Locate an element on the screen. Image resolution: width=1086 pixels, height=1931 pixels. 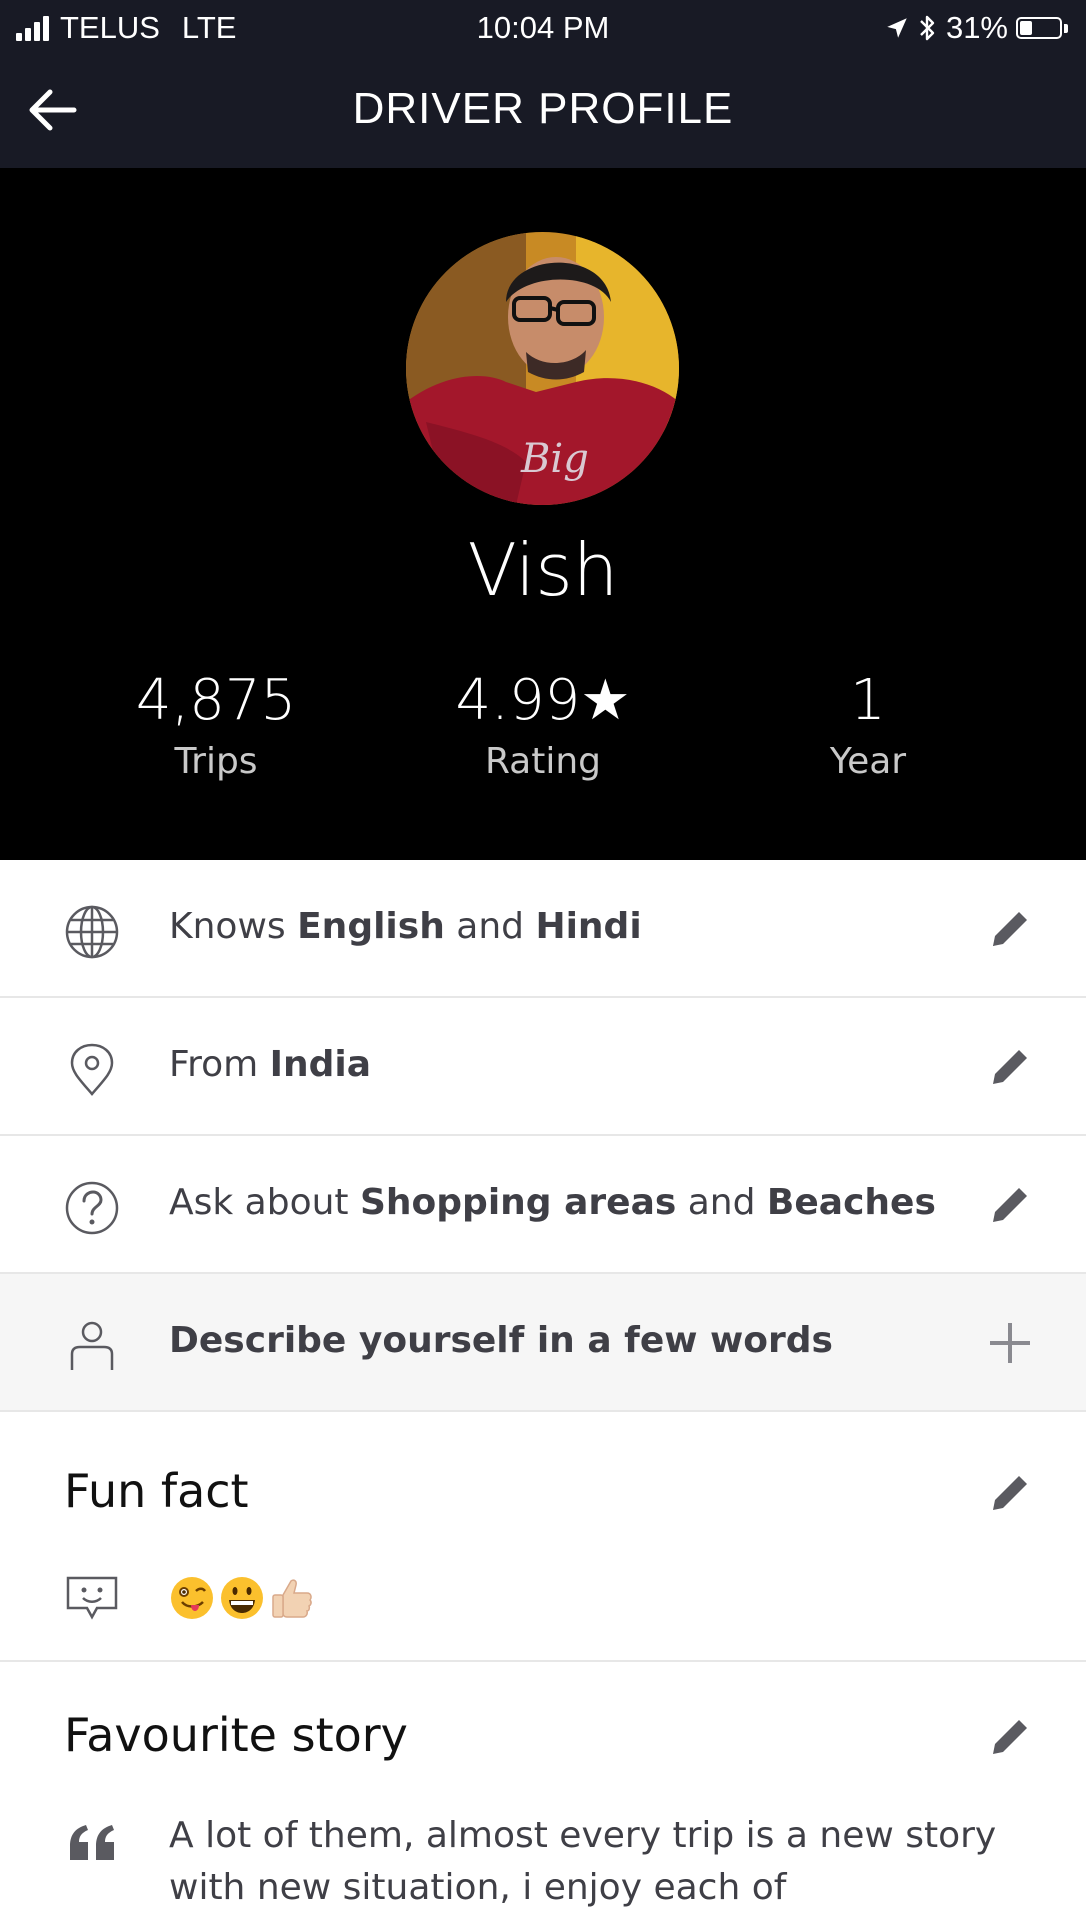
page-title: DRIVER PROFILE is located at coordinates (543, 108).